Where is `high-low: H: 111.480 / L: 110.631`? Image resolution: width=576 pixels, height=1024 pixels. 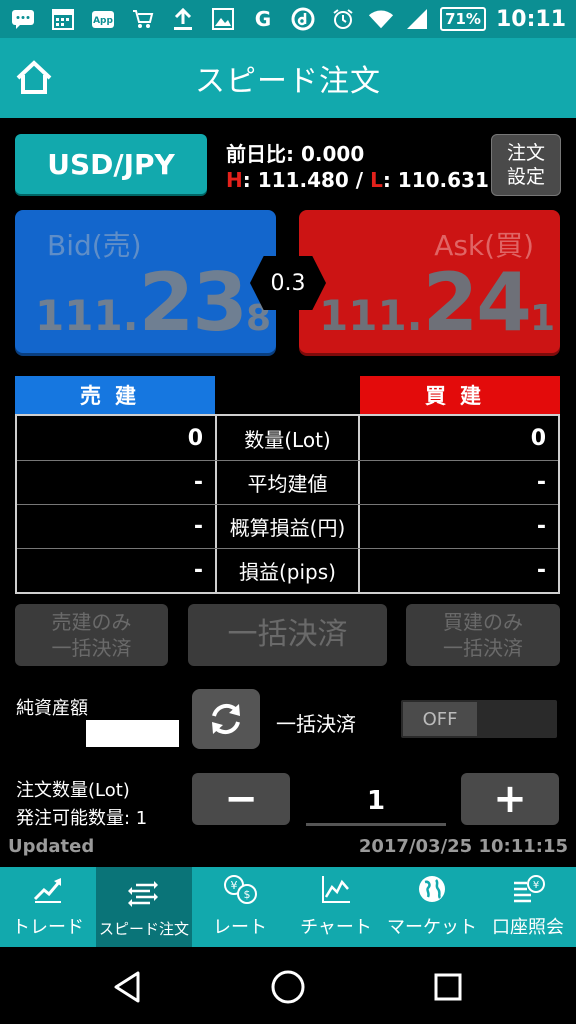
high-low: H: 111.480 / L: 110.631 is located at coordinates (357, 180).